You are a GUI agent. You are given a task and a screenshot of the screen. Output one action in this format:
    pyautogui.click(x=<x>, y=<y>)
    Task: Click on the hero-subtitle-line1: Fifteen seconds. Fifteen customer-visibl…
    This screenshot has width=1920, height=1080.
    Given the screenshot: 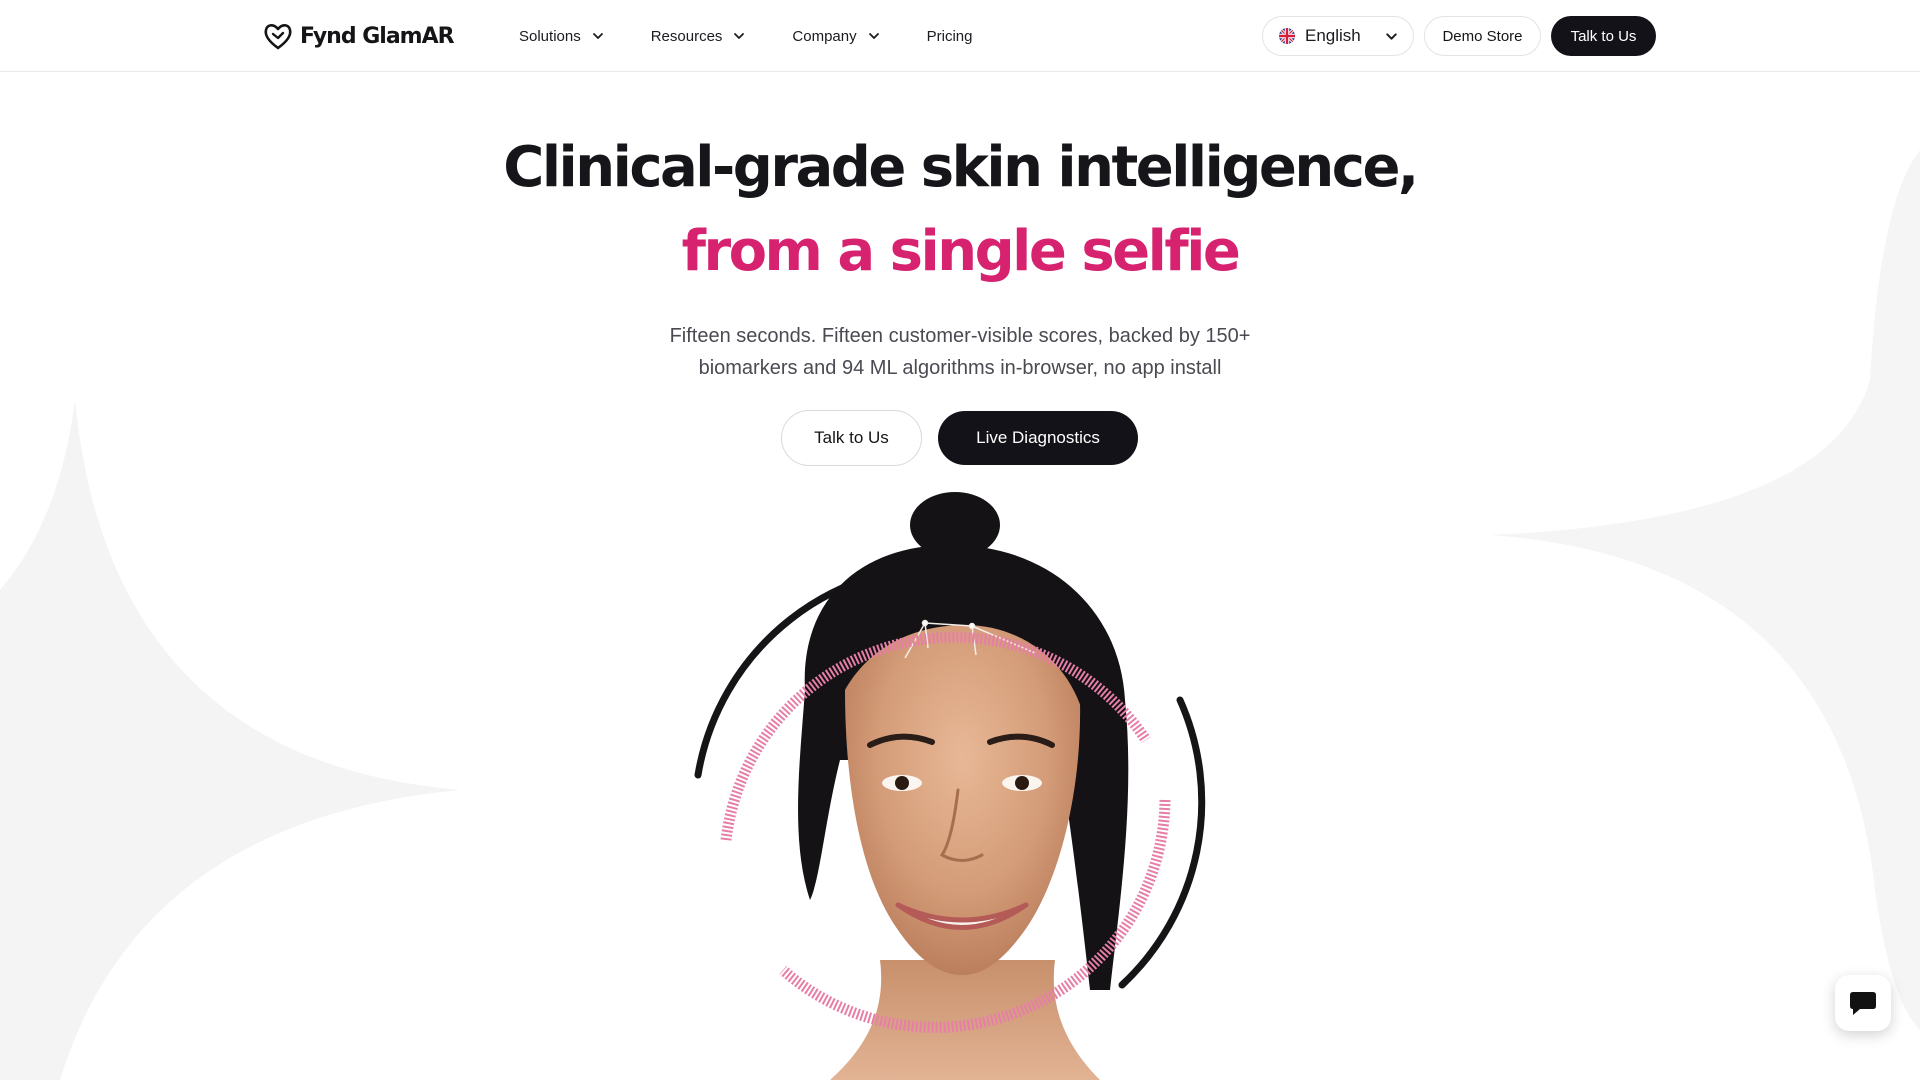 What is the action you would take?
    pyautogui.click(x=960, y=336)
    